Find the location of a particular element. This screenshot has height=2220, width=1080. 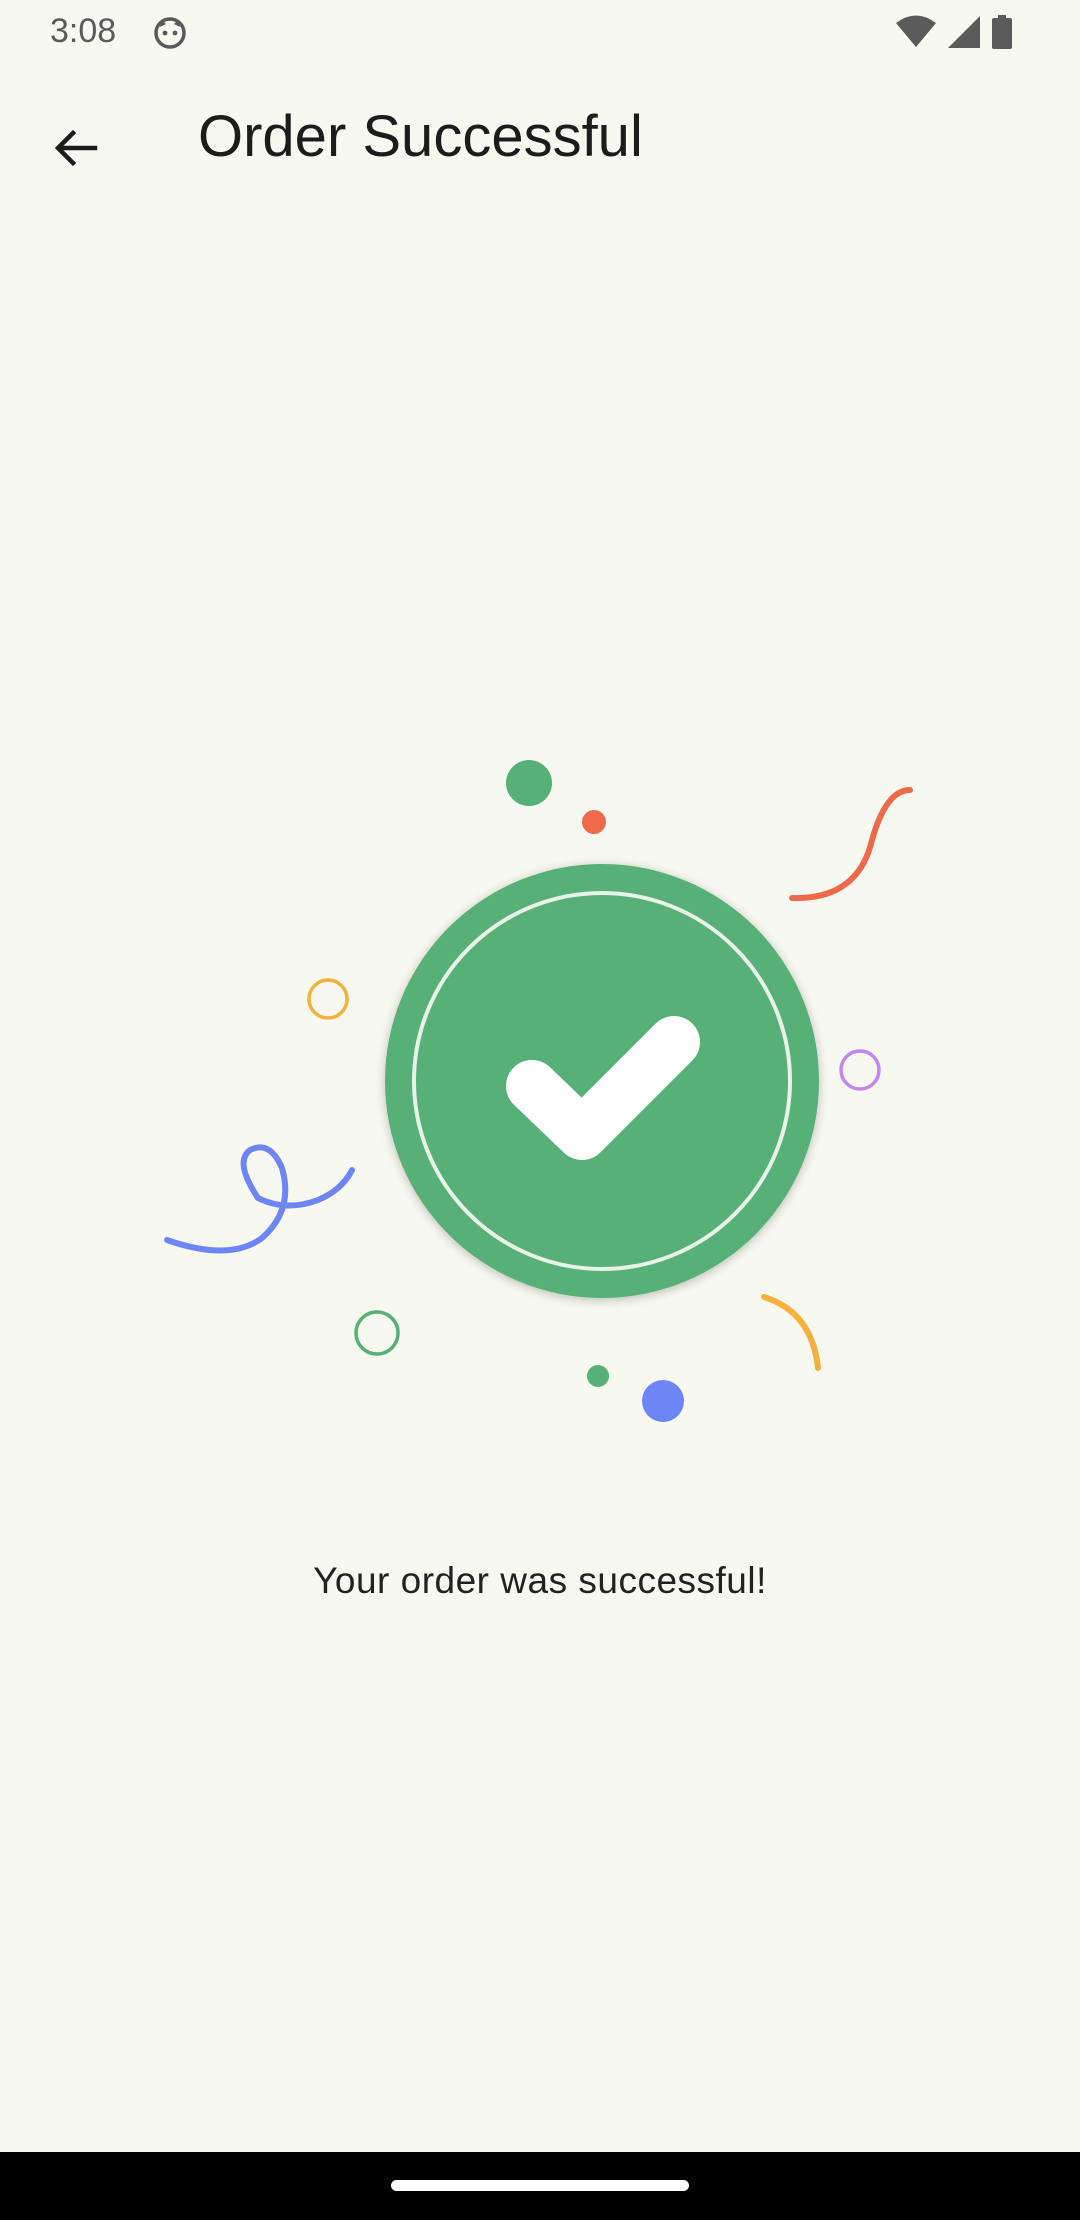

signal-icon is located at coordinates (964, 32).